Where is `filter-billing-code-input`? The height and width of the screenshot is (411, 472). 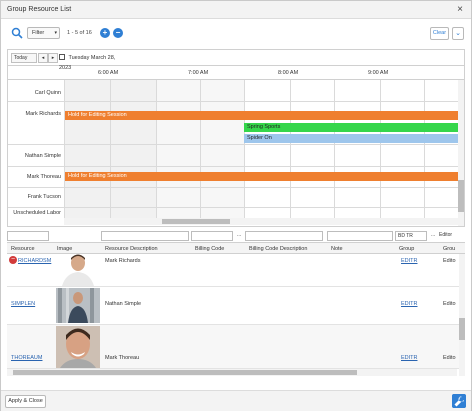
filter-billing-code-input is located at coordinates (212, 236).